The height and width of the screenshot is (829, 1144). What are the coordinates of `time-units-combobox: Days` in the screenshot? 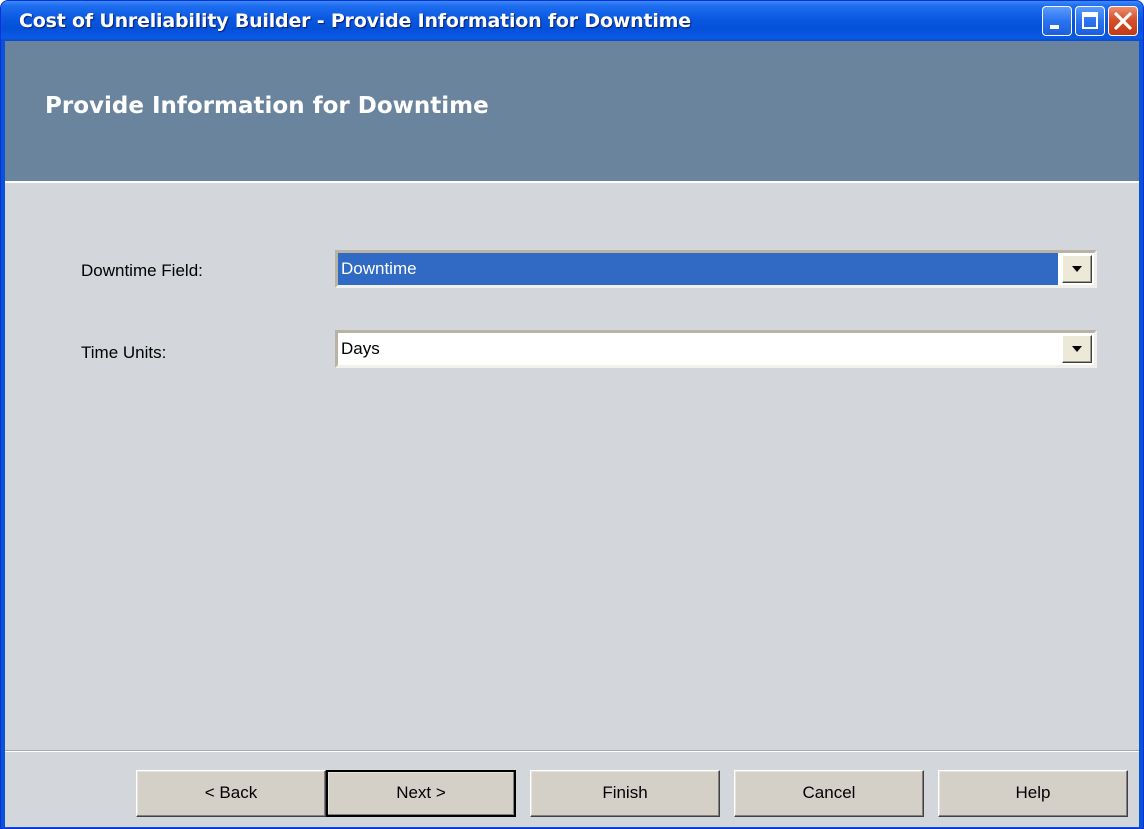 It's located at (716, 349).